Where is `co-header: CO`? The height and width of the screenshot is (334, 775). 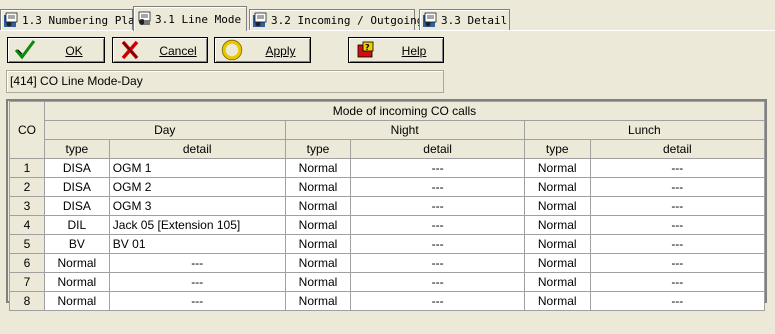
co-header: CO is located at coordinates (27, 130).